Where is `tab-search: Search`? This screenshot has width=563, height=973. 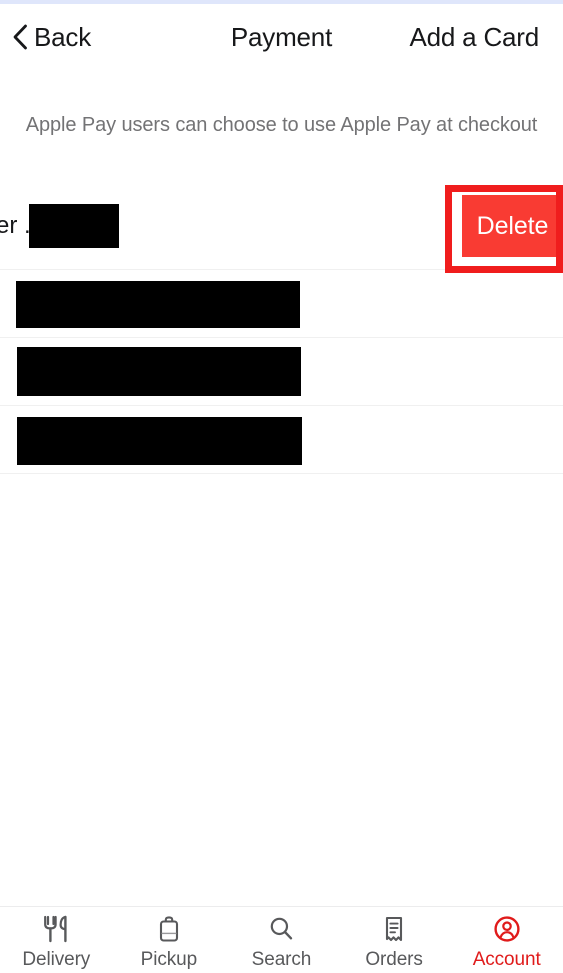
tab-search: Search is located at coordinates (281, 942).